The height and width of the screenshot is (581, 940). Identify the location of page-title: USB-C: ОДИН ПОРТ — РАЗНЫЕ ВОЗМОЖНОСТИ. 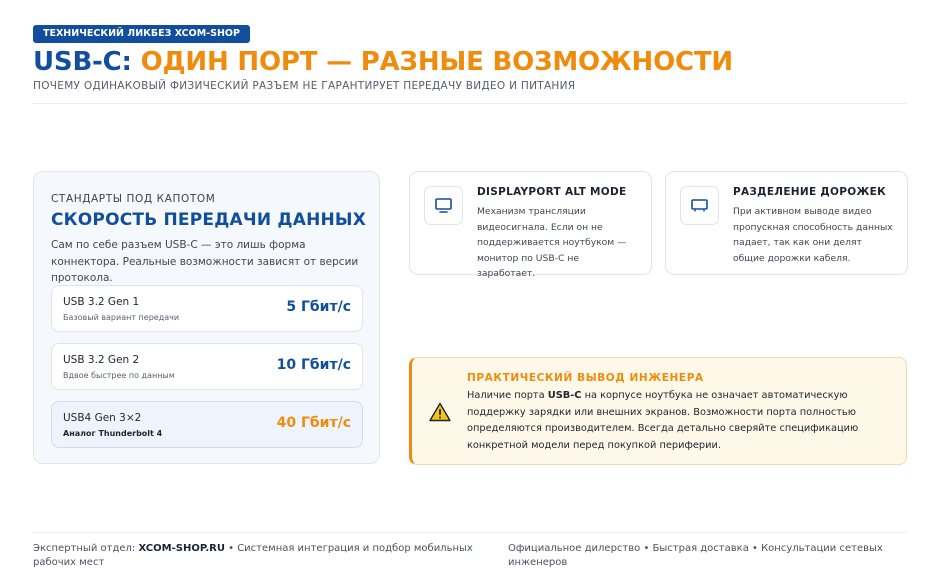
(383, 62).